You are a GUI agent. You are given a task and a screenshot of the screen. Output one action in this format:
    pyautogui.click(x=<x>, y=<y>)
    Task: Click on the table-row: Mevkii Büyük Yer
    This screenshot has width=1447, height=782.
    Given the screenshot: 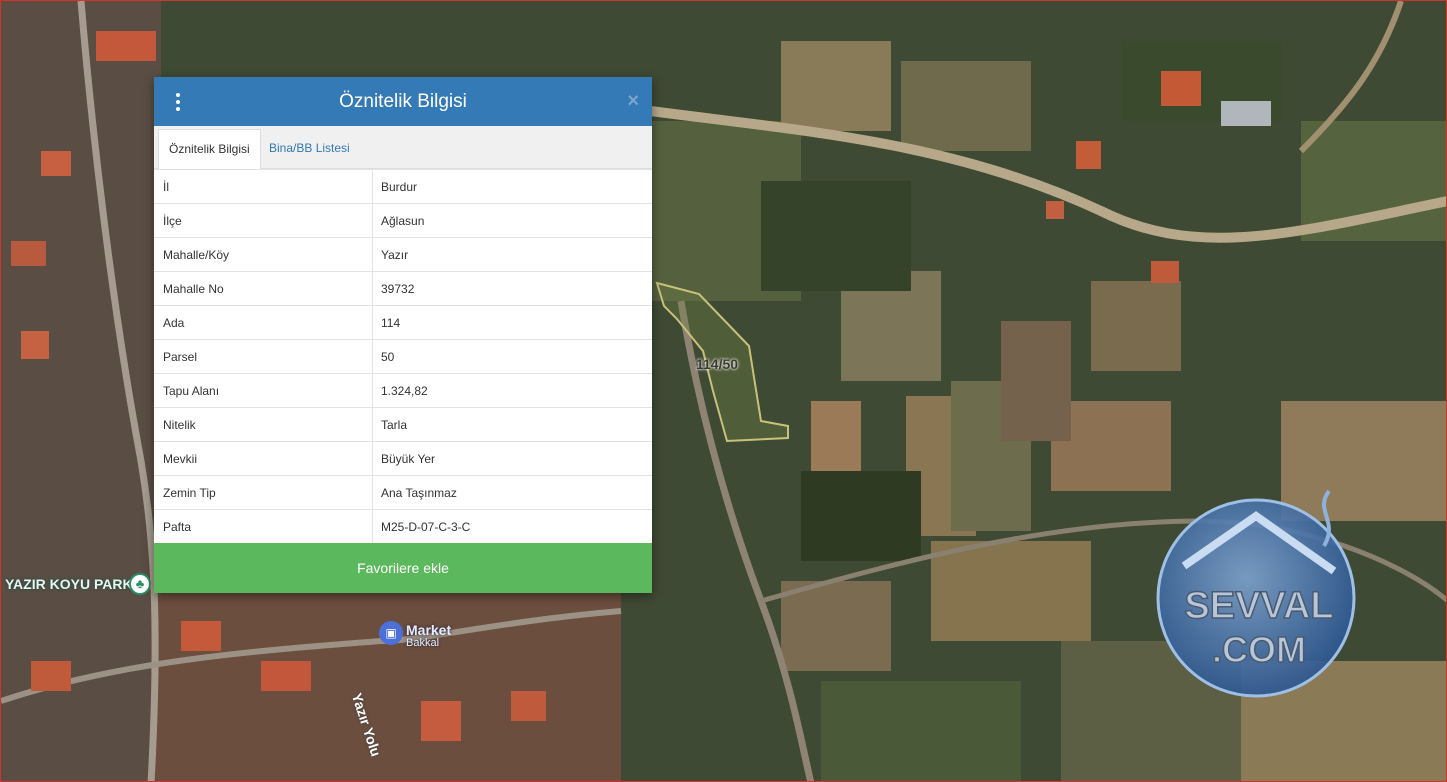 What is the action you would take?
    pyautogui.click(x=403, y=458)
    